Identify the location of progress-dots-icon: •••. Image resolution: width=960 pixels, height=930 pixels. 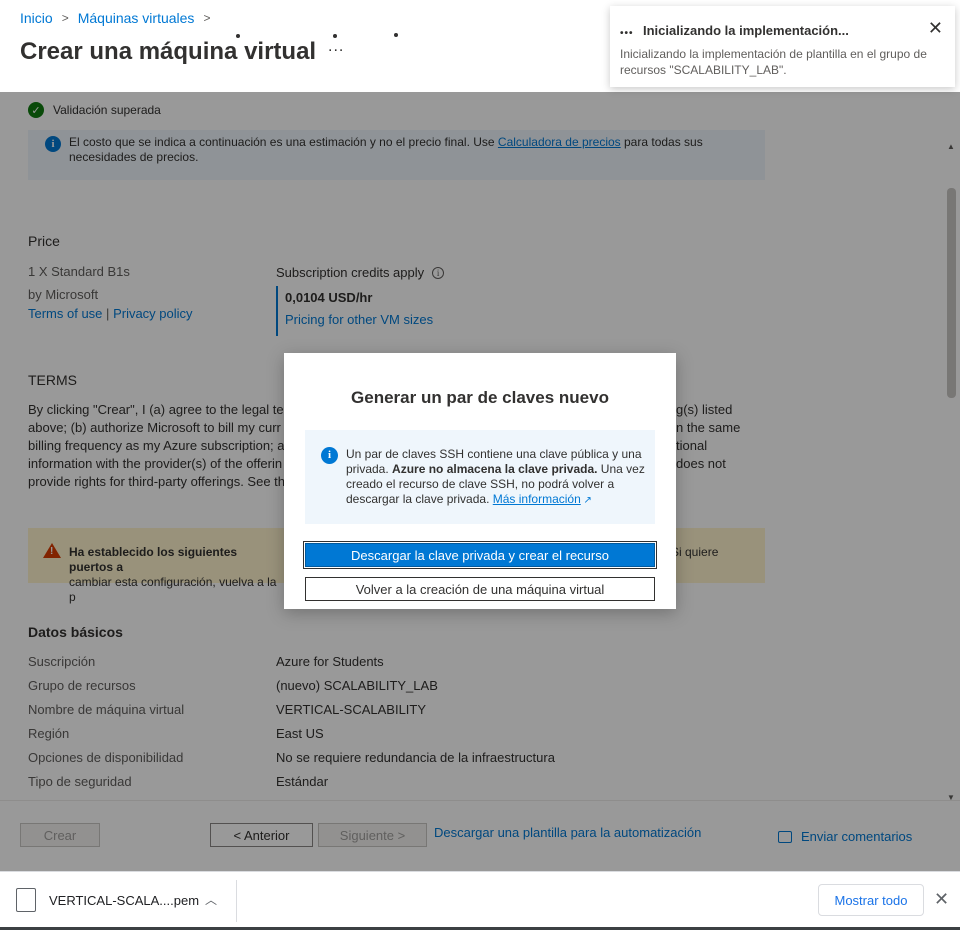
(627, 33).